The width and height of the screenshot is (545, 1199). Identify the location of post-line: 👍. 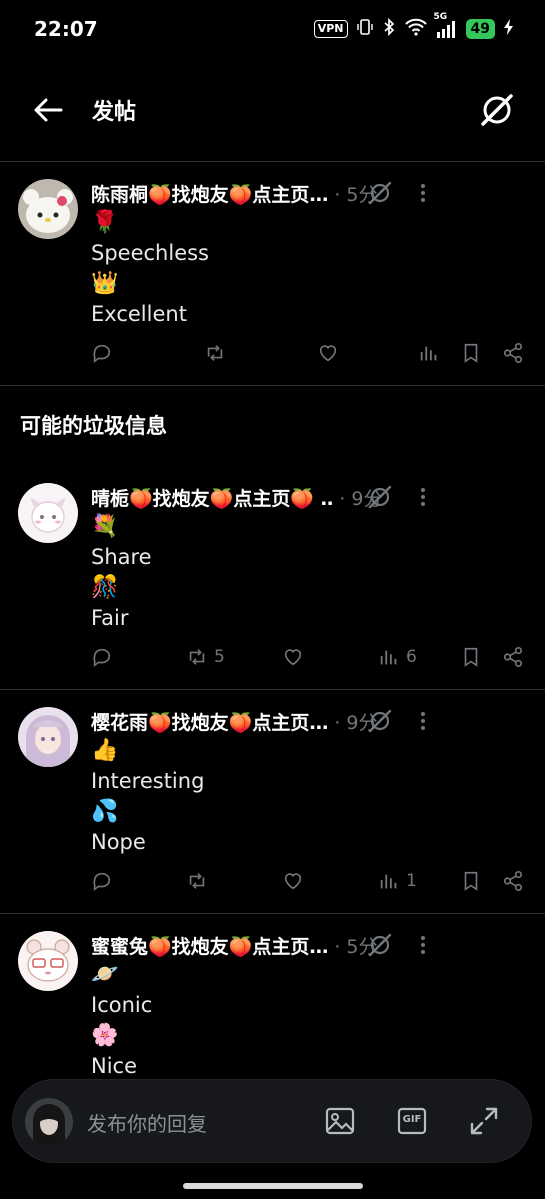
(105, 750).